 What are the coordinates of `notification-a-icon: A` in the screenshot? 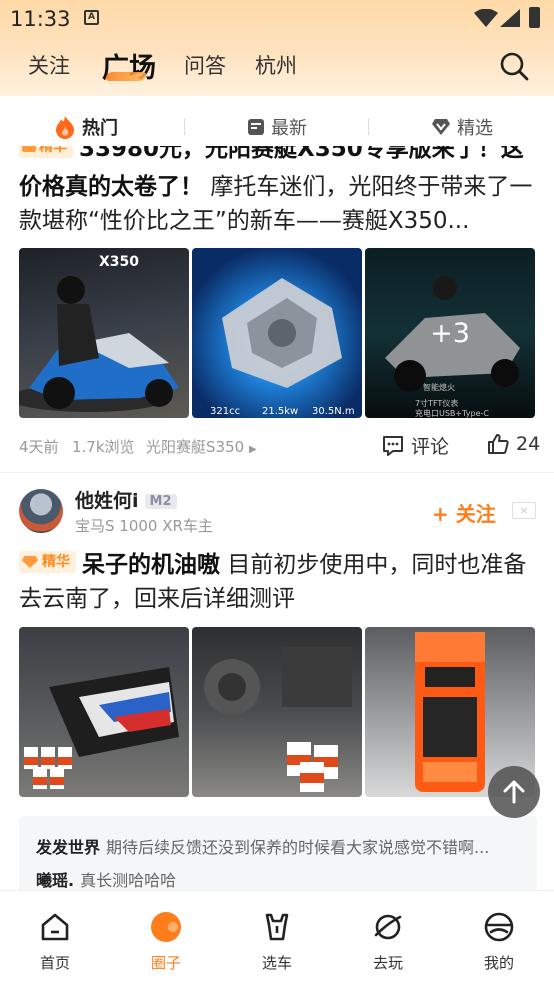 It's located at (91, 17).